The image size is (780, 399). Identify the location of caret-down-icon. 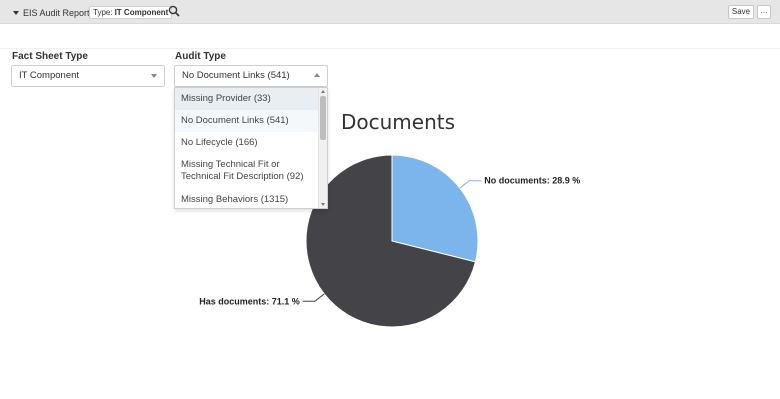
(16, 12).